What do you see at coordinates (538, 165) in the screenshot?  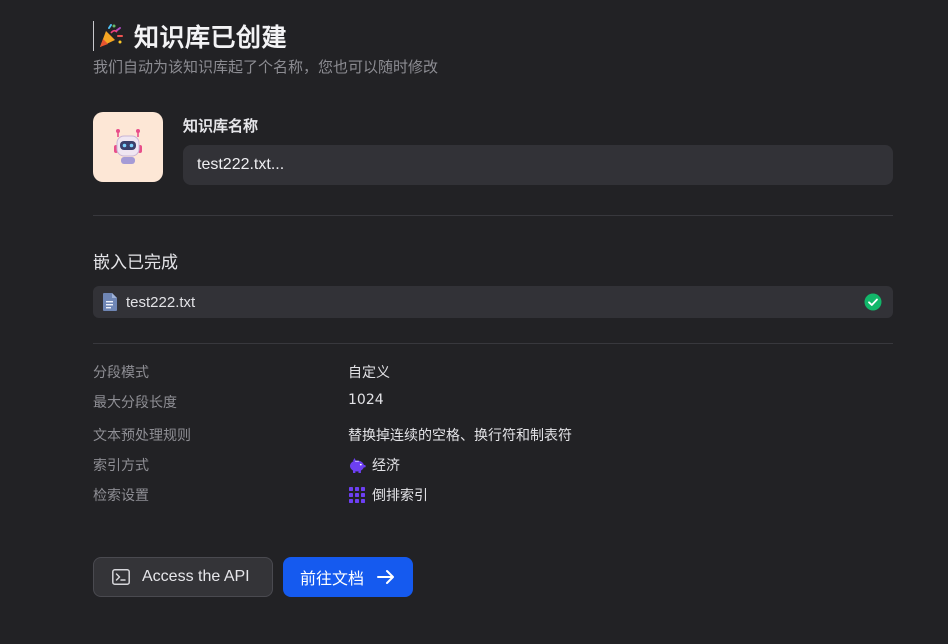 I see `knowledge-base-name-input` at bounding box center [538, 165].